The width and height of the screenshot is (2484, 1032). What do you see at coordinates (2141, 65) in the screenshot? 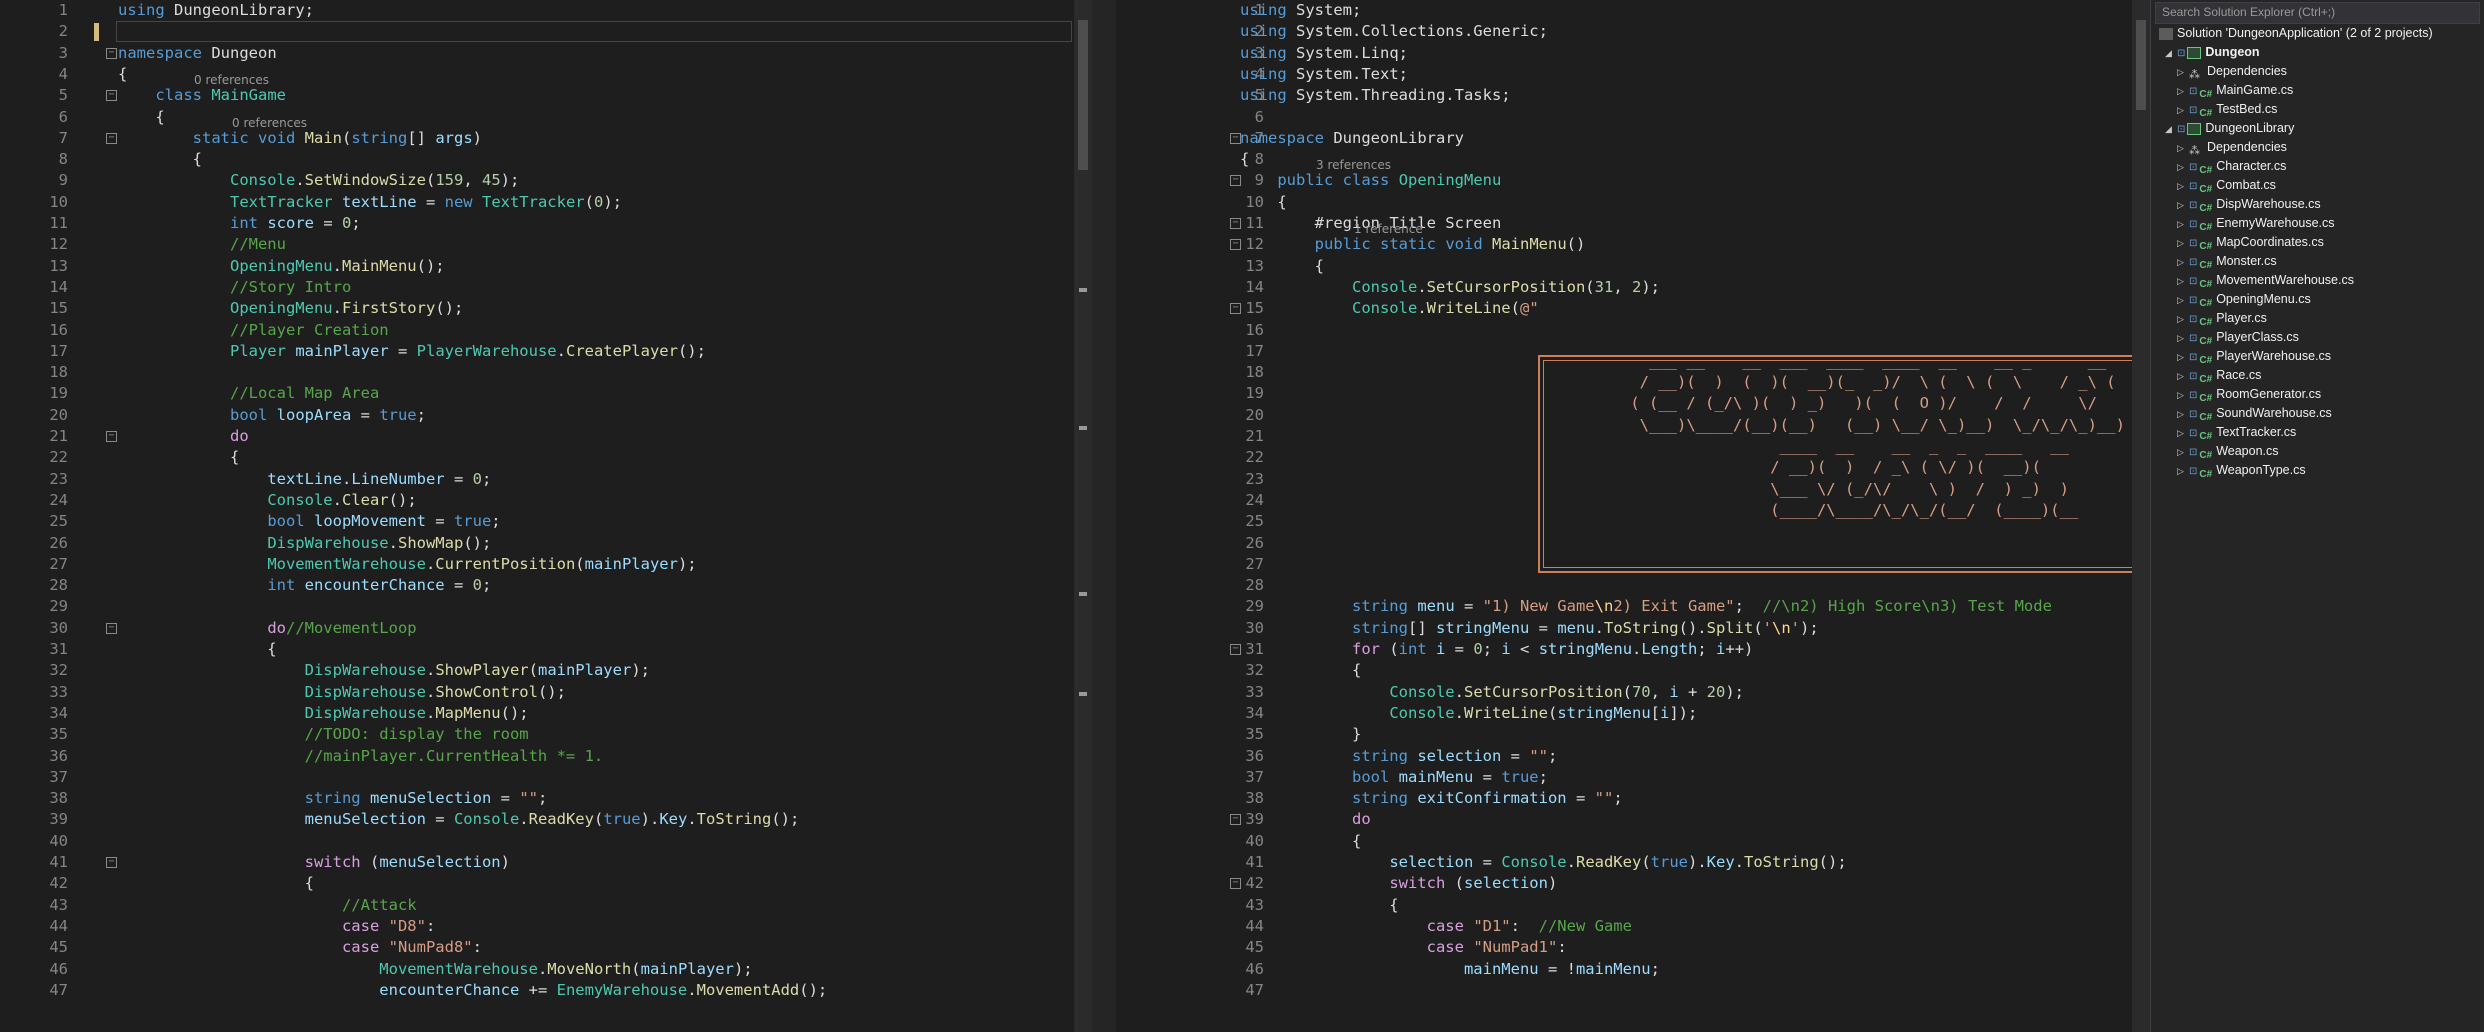
I see `scrollbar-thumb` at bounding box center [2141, 65].